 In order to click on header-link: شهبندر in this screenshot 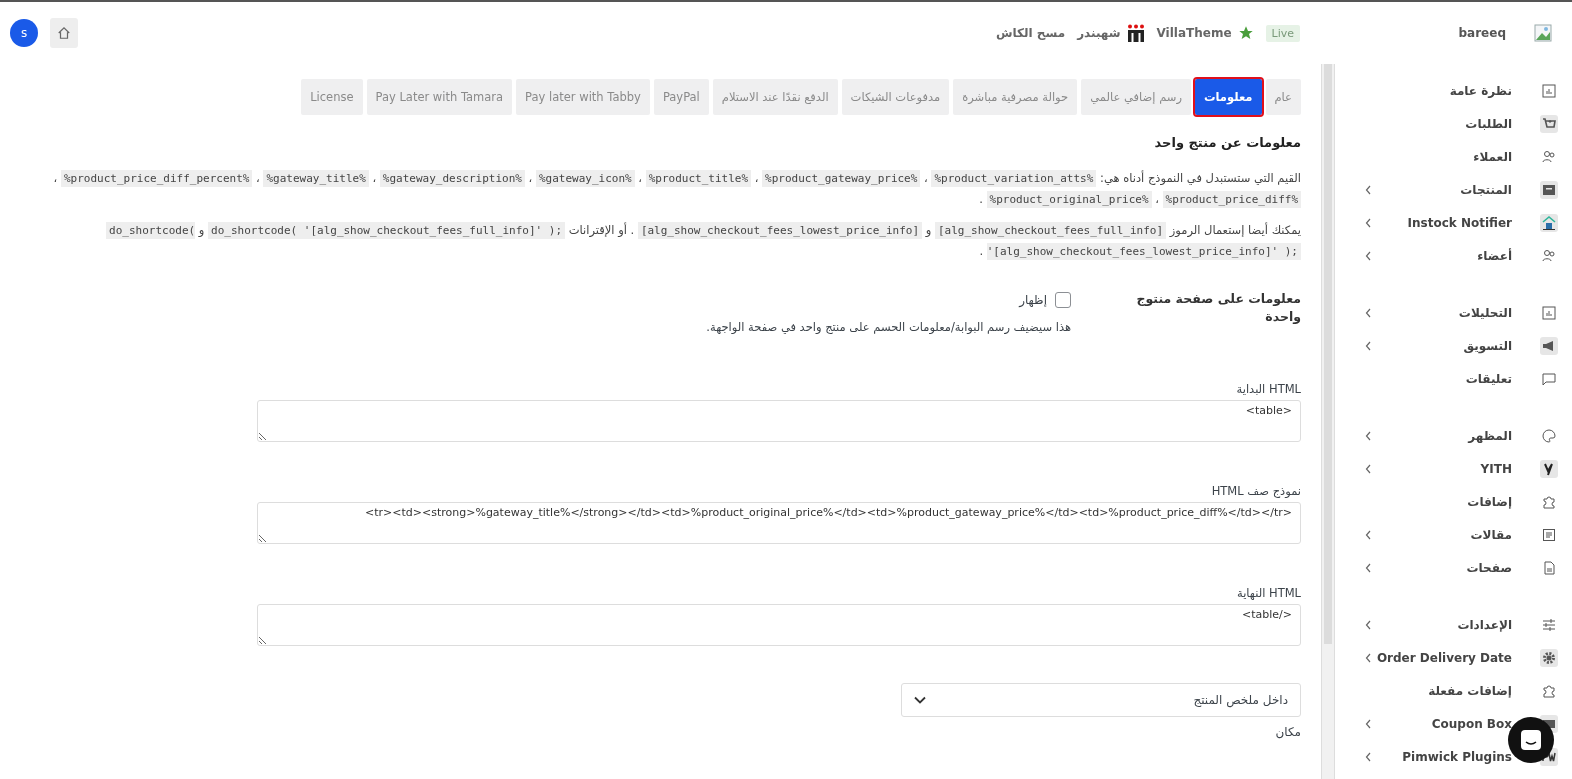, I will do `click(1111, 33)`.